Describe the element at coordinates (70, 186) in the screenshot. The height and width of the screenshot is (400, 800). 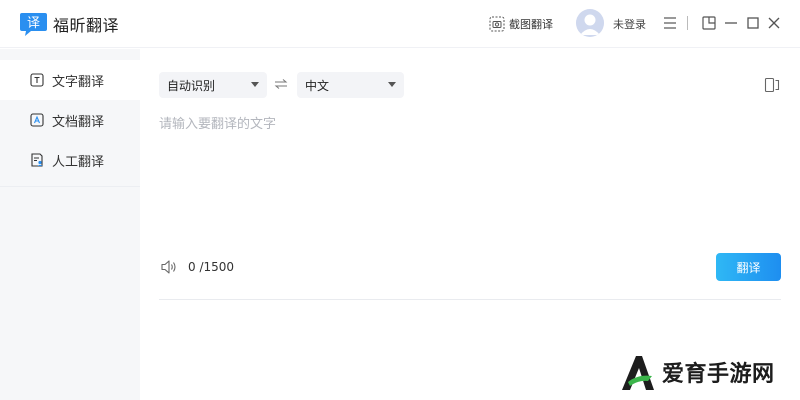
I see `sidebar-separator` at that location.